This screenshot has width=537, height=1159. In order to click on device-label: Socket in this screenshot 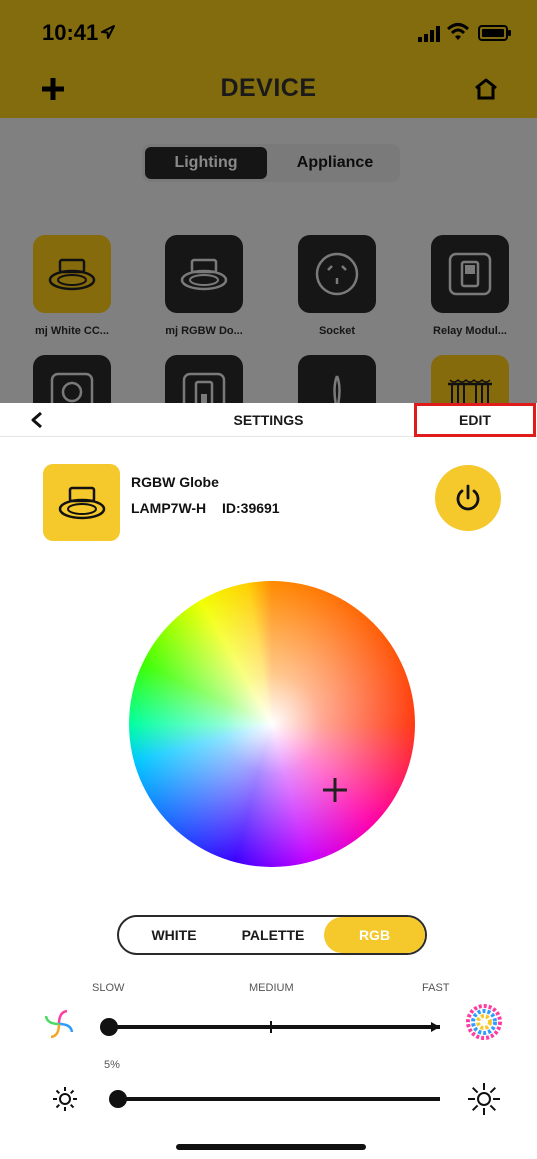, I will do `click(337, 331)`.